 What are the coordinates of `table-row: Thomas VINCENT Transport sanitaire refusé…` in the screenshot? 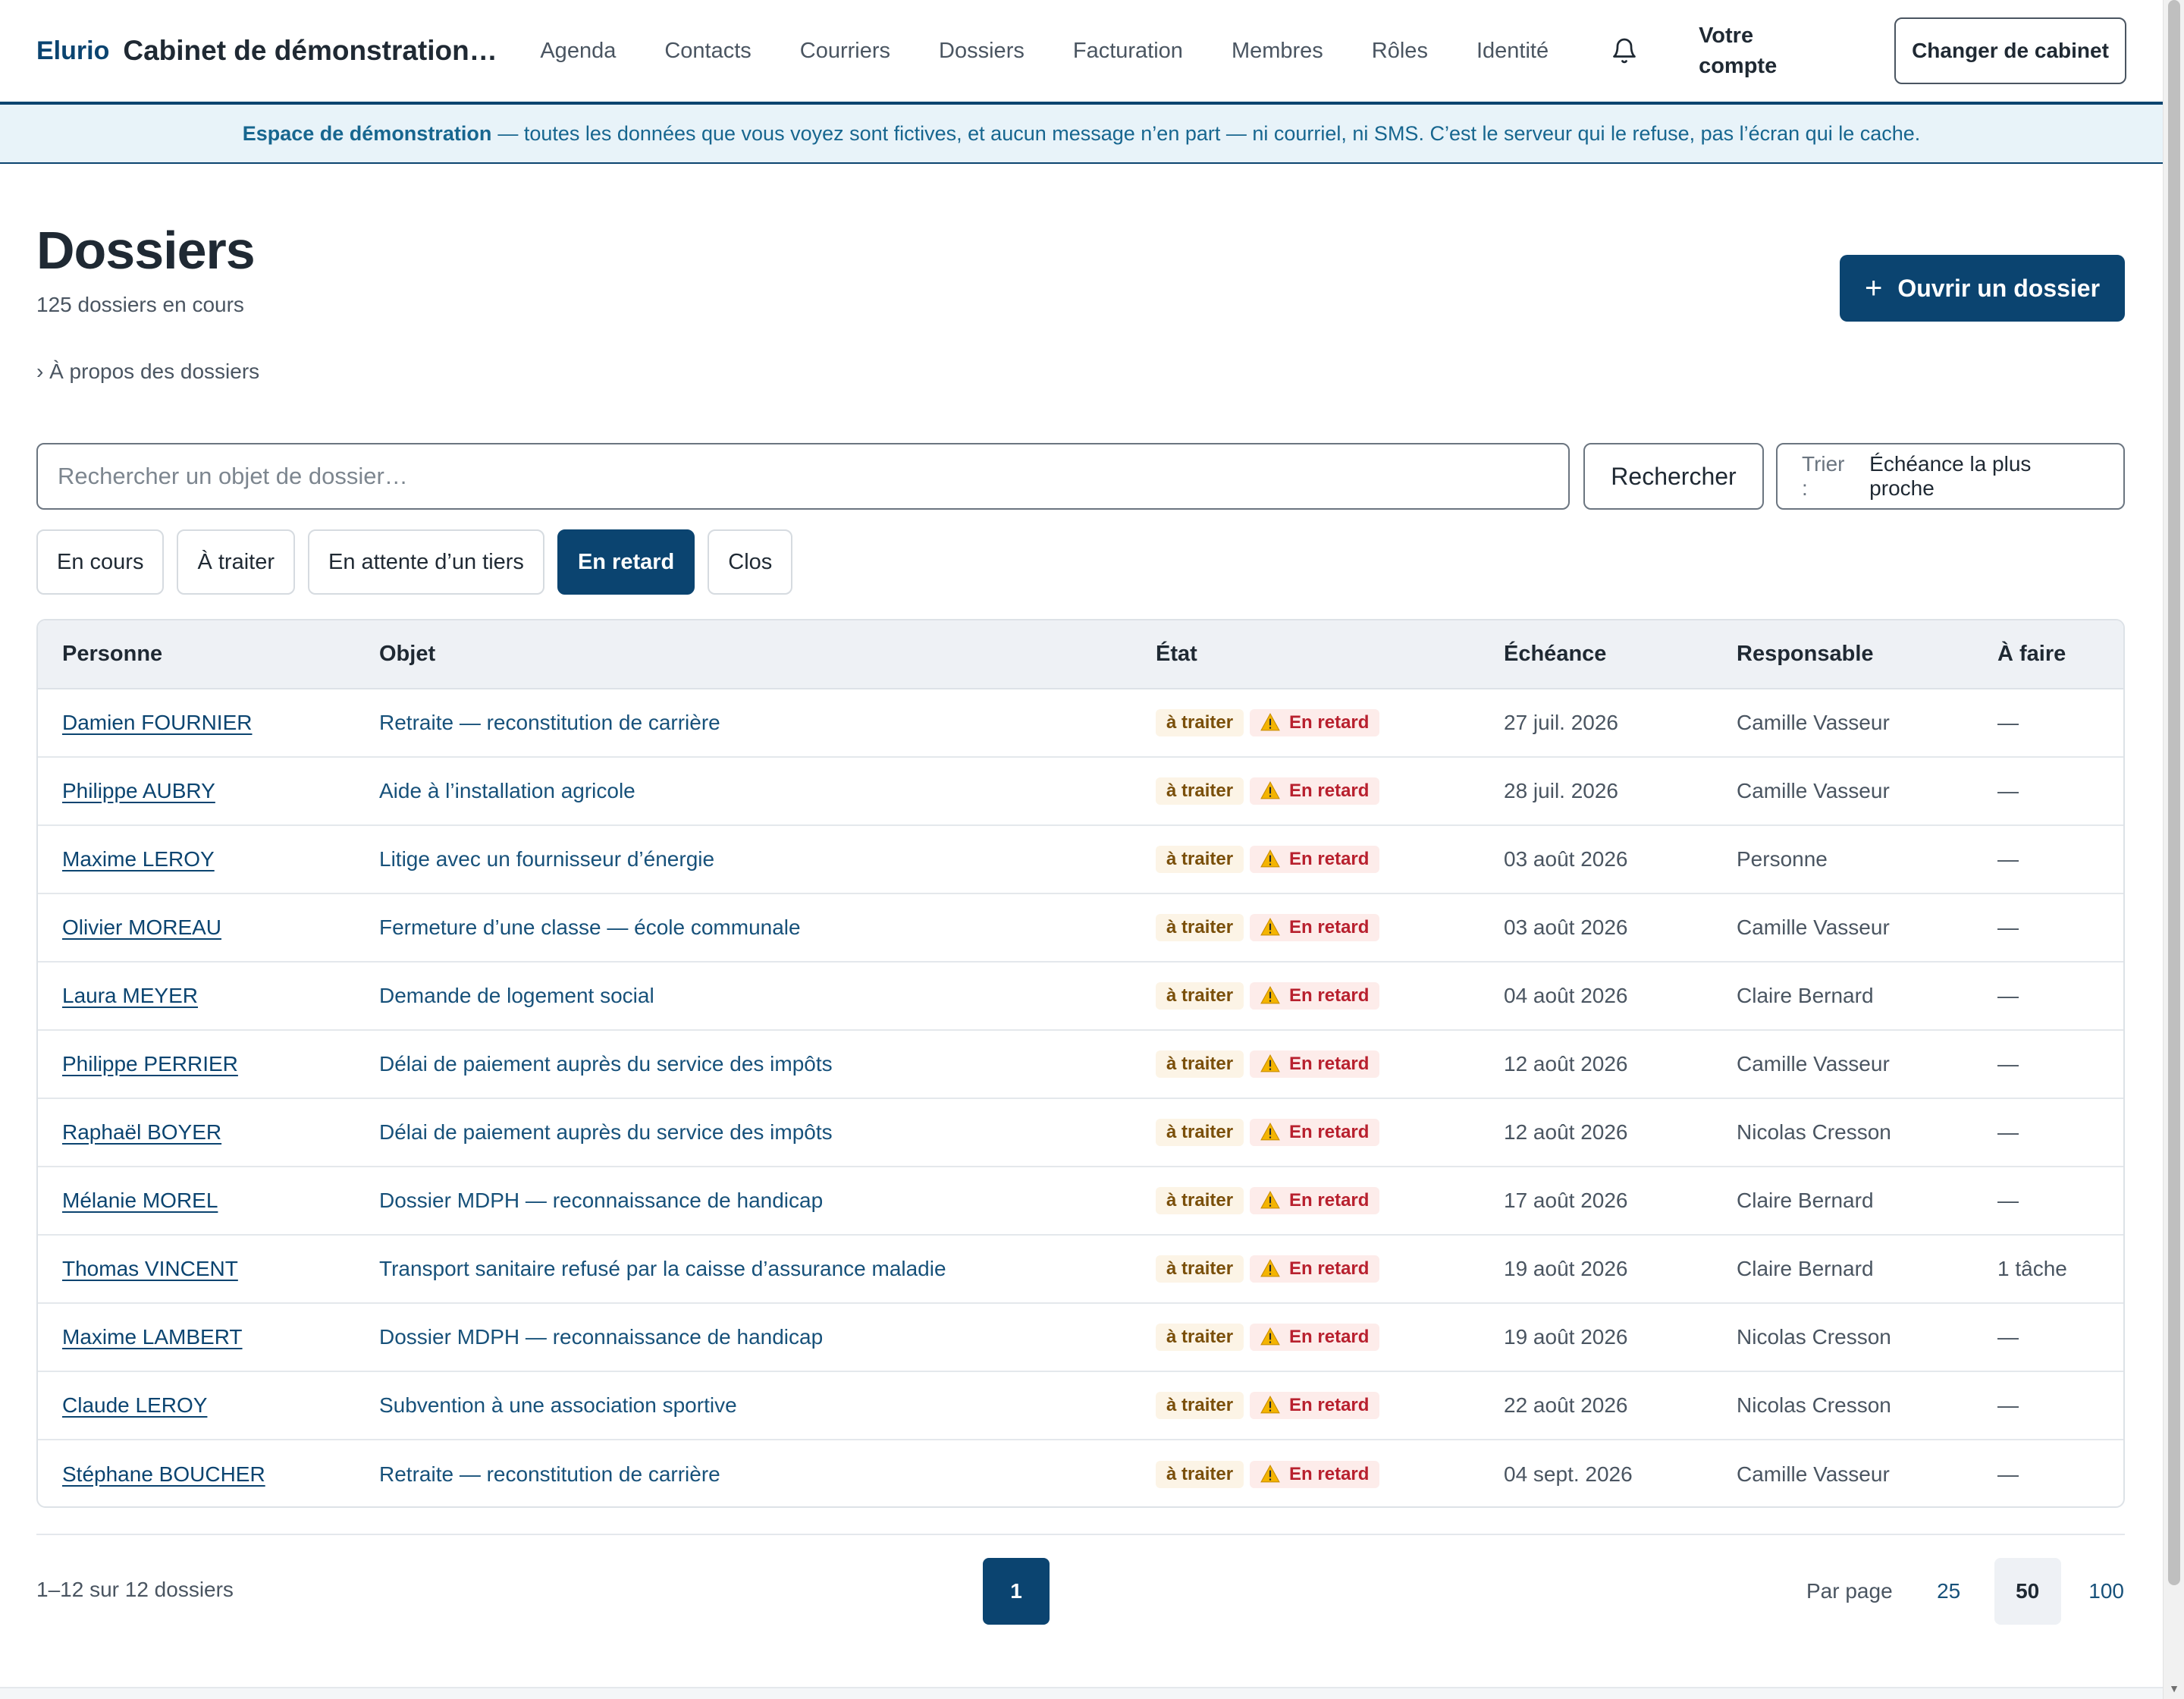 It's located at (1080, 1269).